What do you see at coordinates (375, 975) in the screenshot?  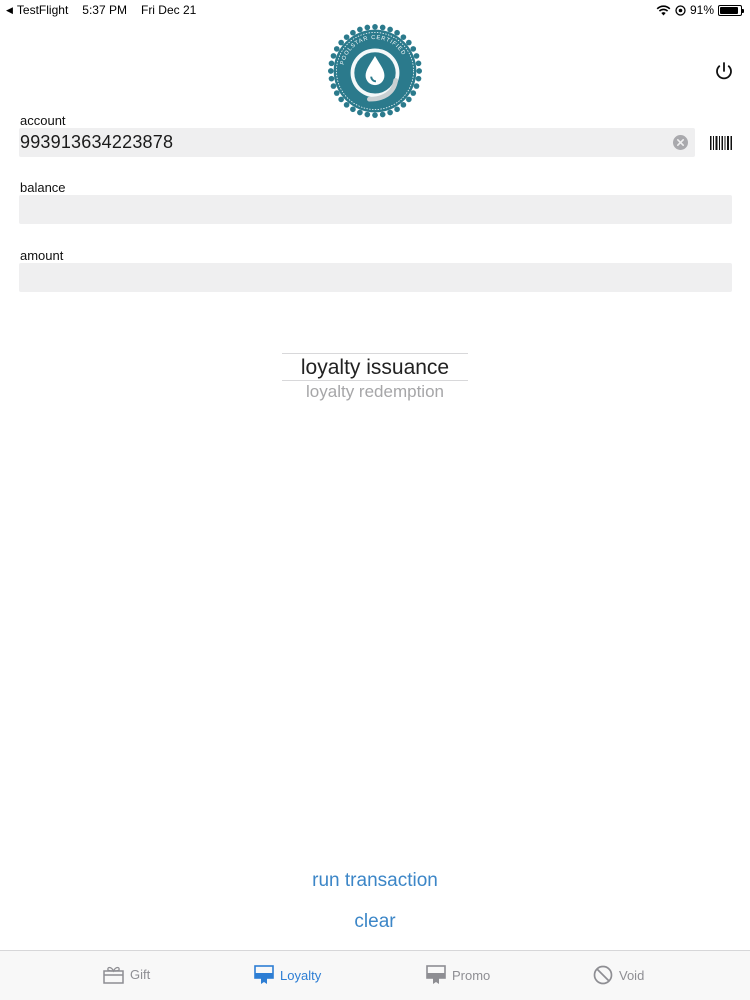 I see `tab-bar: Gift Loyalty Promo Void` at bounding box center [375, 975].